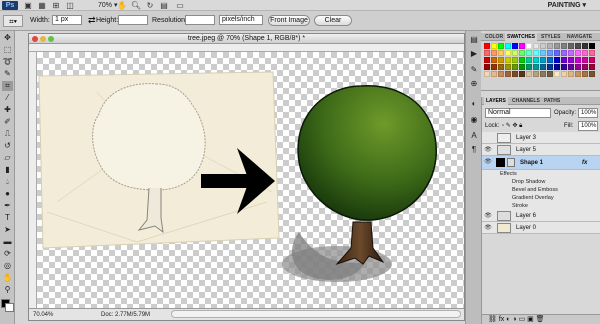 The image size is (600, 324). I want to click on hand-tool-icon: ✋, so click(7, 278).